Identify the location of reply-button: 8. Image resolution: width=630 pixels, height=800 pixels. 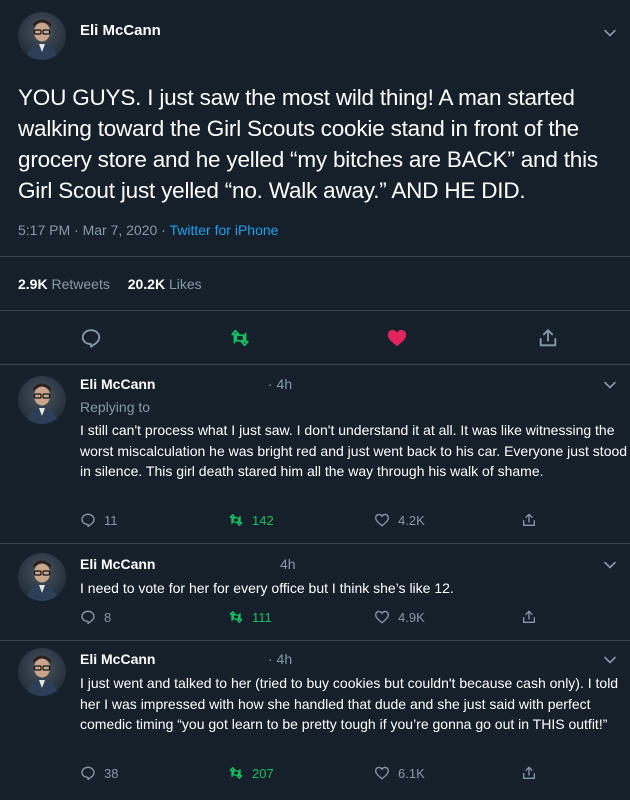
(95, 617).